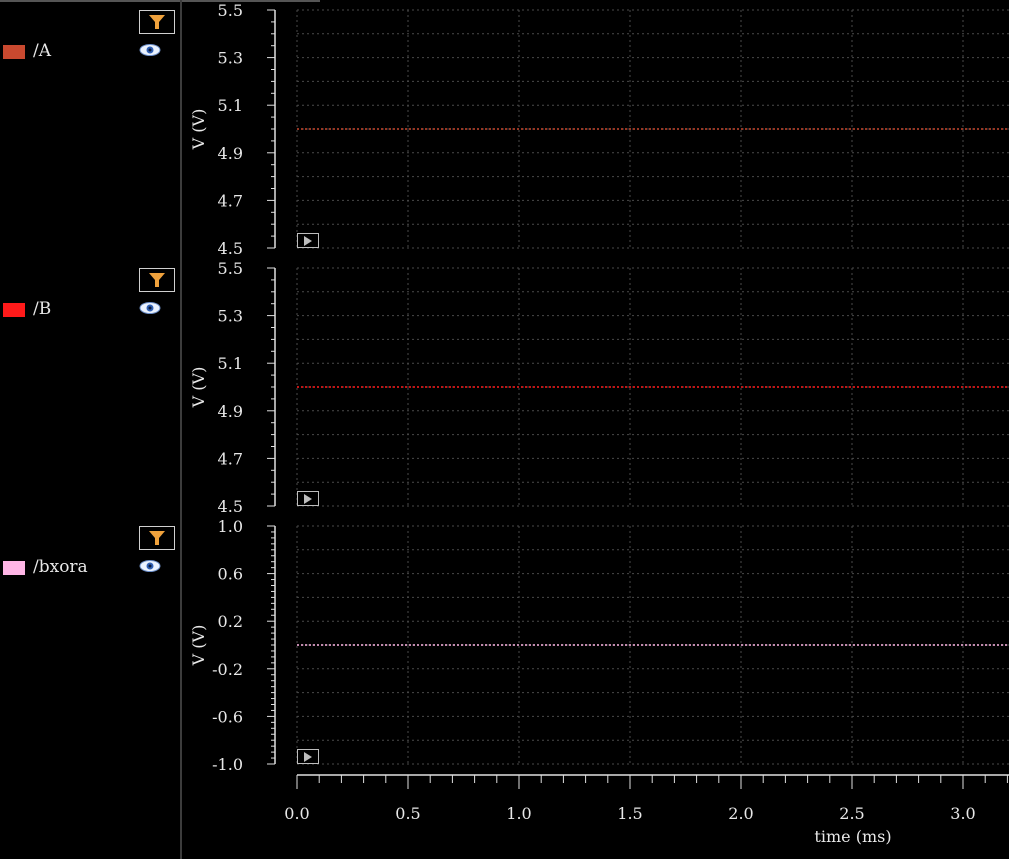 The height and width of the screenshot is (859, 1009). I want to click on x-tick-label: 0.5, so click(407, 813).